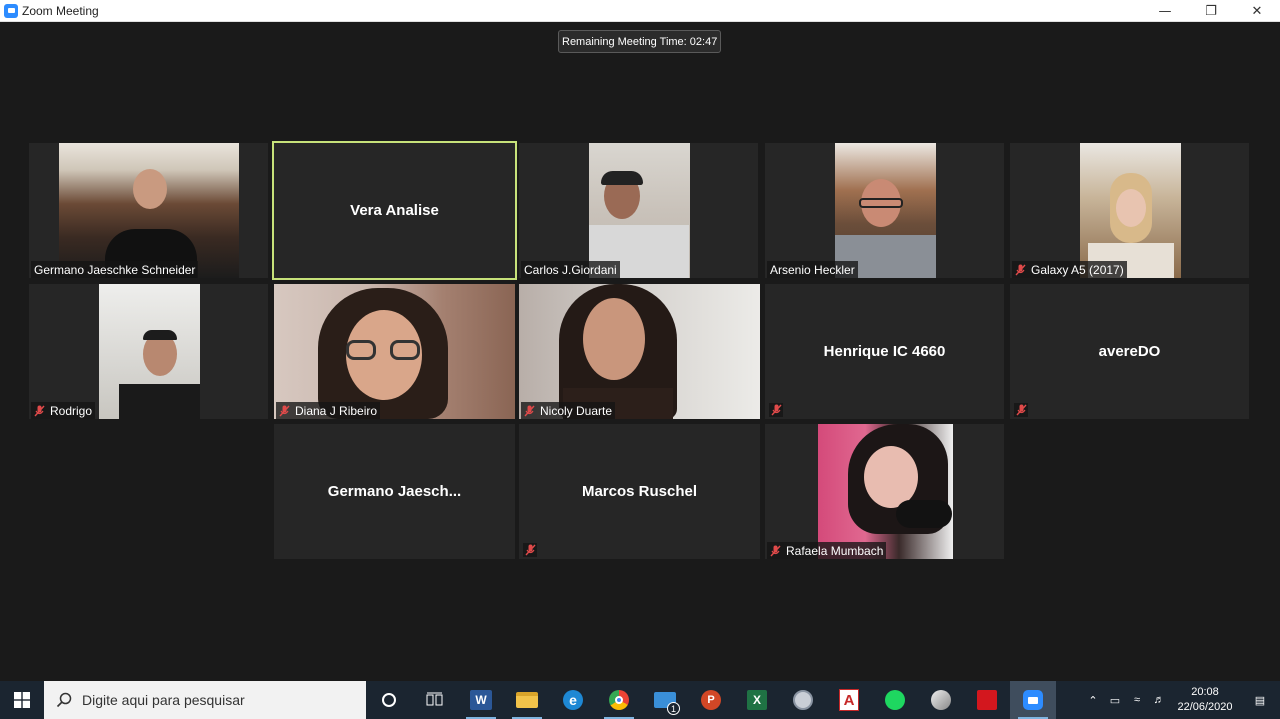  What do you see at coordinates (1205, 700) in the screenshot?
I see `taskbar-clock: 20:08 22/06/2020` at bounding box center [1205, 700].